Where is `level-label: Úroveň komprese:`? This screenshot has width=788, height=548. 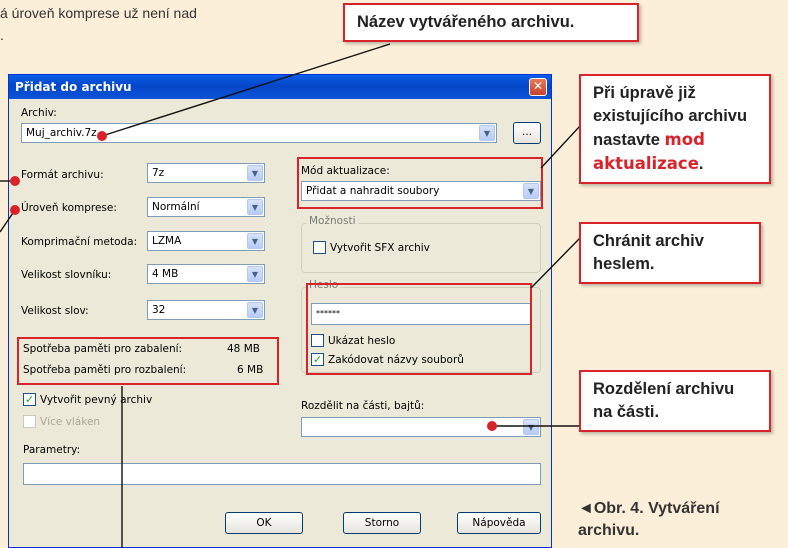
level-label: Úroveň komprese: is located at coordinates (69, 208).